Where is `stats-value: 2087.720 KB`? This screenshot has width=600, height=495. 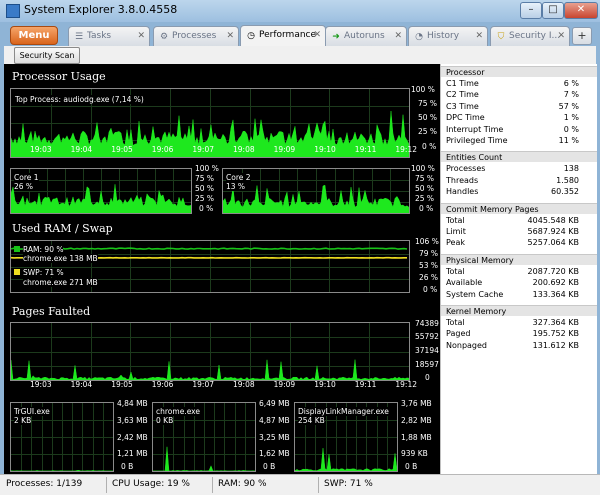
stats-value: 2087.720 KB is located at coordinates (553, 271).